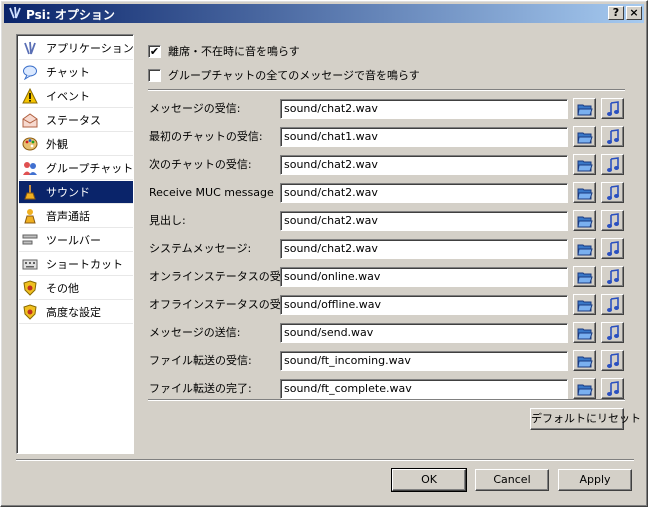  Describe the element at coordinates (616, 13) in the screenshot. I see `help-button: ?` at that location.